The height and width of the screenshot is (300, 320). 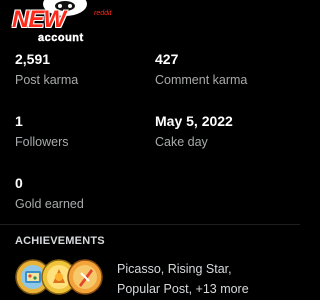 I want to click on followers-label: Followers, so click(x=42, y=142).